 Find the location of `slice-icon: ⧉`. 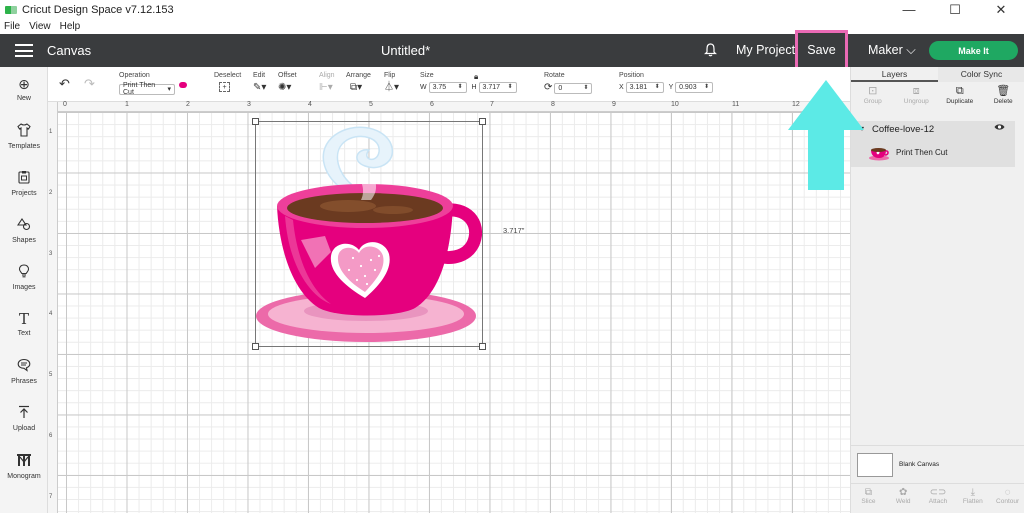

slice-icon: ⧉ is located at coordinates (868, 492).